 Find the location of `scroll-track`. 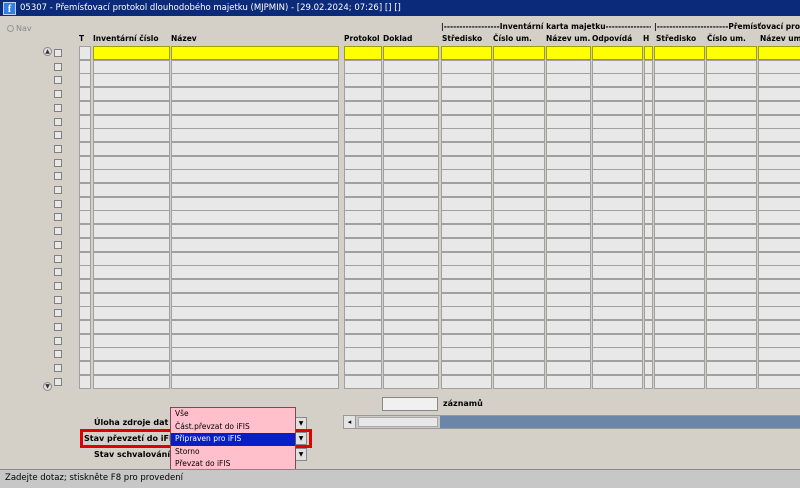

scroll-track is located at coordinates (47, 219).